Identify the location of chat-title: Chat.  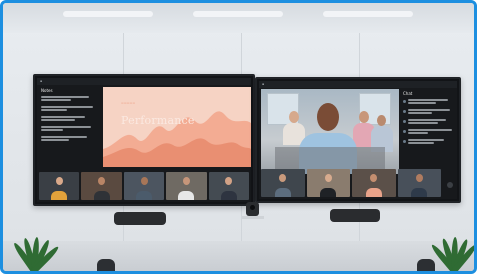
(408, 93).